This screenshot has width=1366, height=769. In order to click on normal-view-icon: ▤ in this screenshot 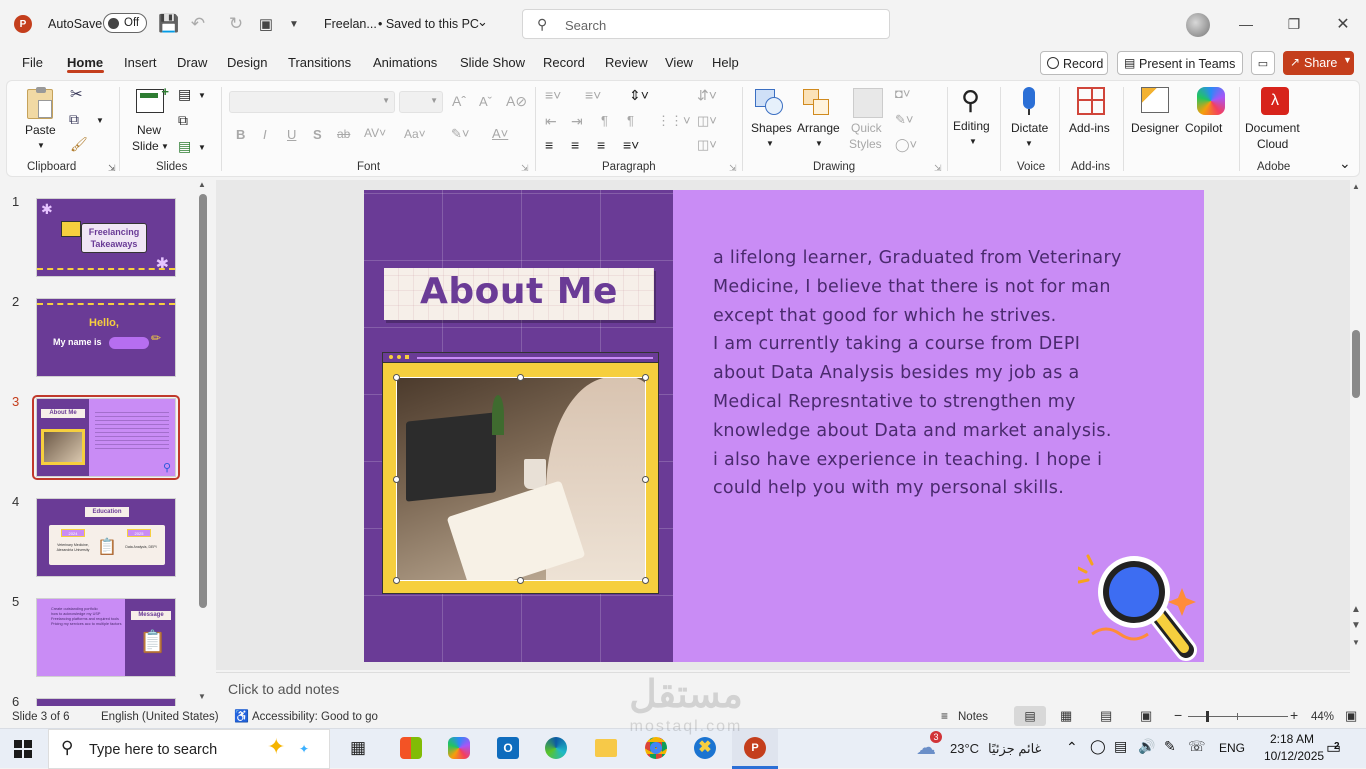, I will do `click(1030, 716)`.